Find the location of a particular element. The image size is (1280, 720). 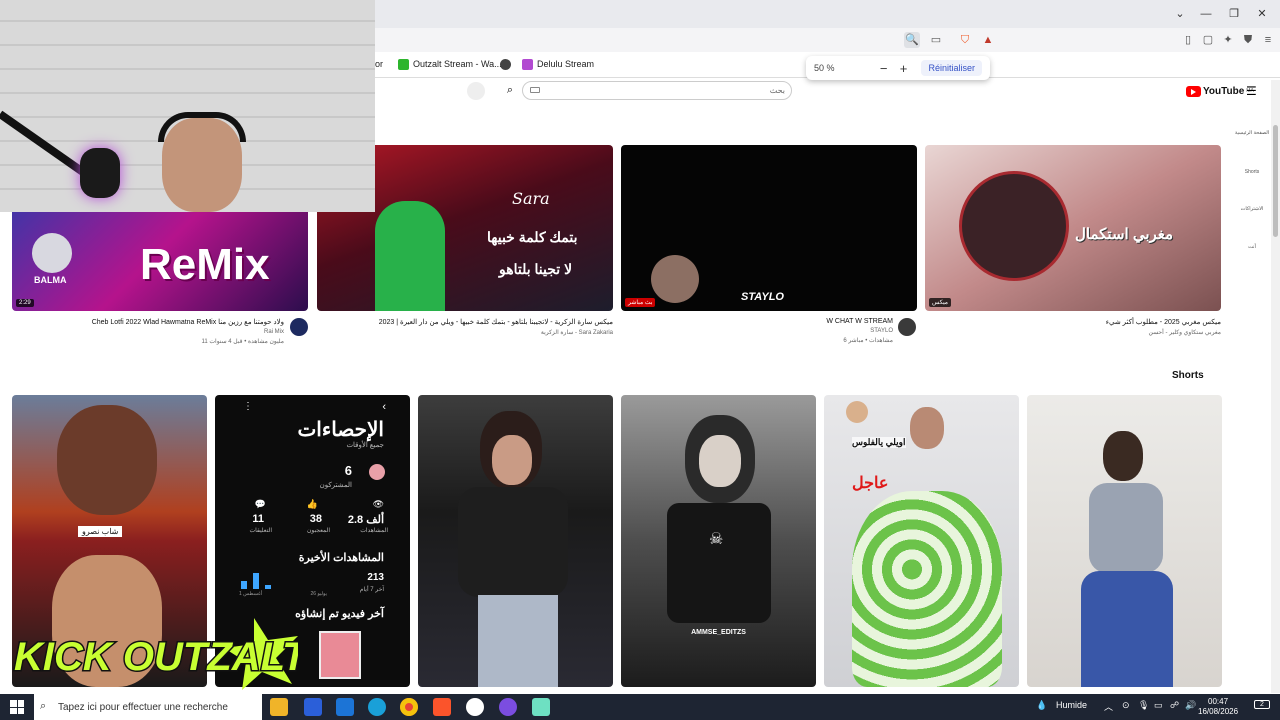

thumb-jeans is located at coordinates (518, 641).